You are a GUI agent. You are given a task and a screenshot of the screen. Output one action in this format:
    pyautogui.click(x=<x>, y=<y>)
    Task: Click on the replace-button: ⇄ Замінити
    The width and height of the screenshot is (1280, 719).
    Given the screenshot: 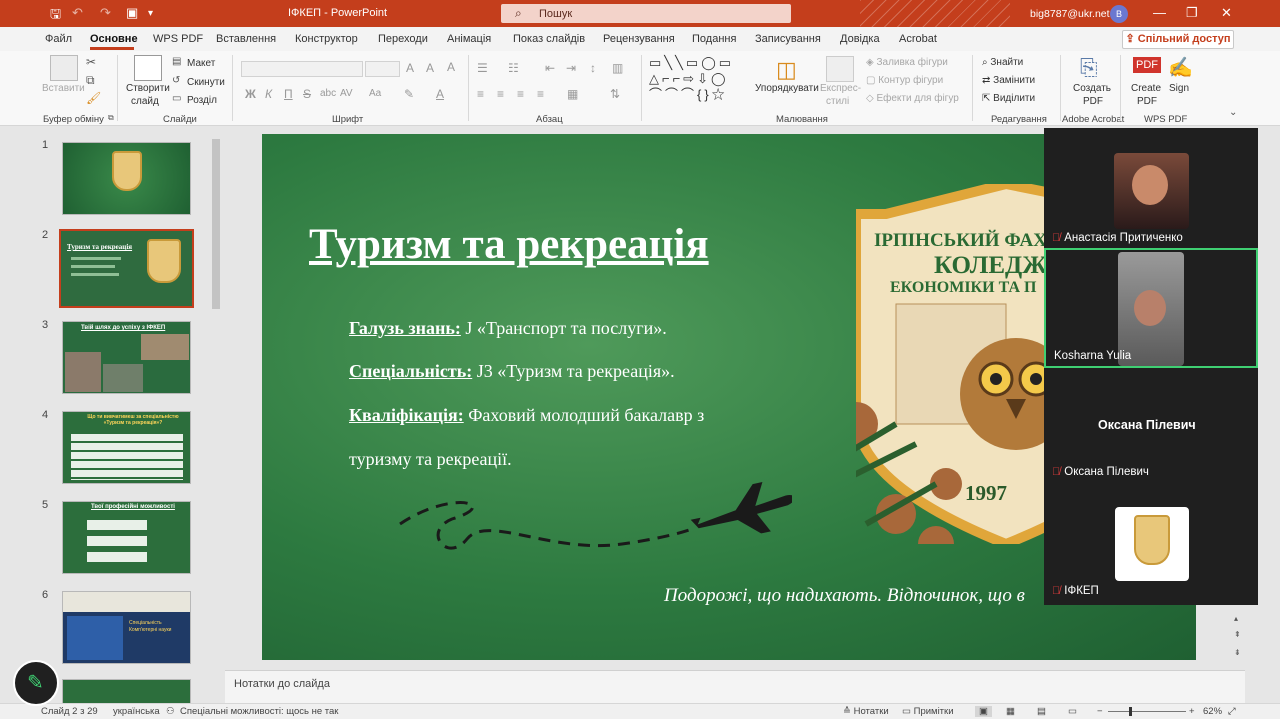 What is the action you would take?
    pyautogui.click(x=1008, y=80)
    